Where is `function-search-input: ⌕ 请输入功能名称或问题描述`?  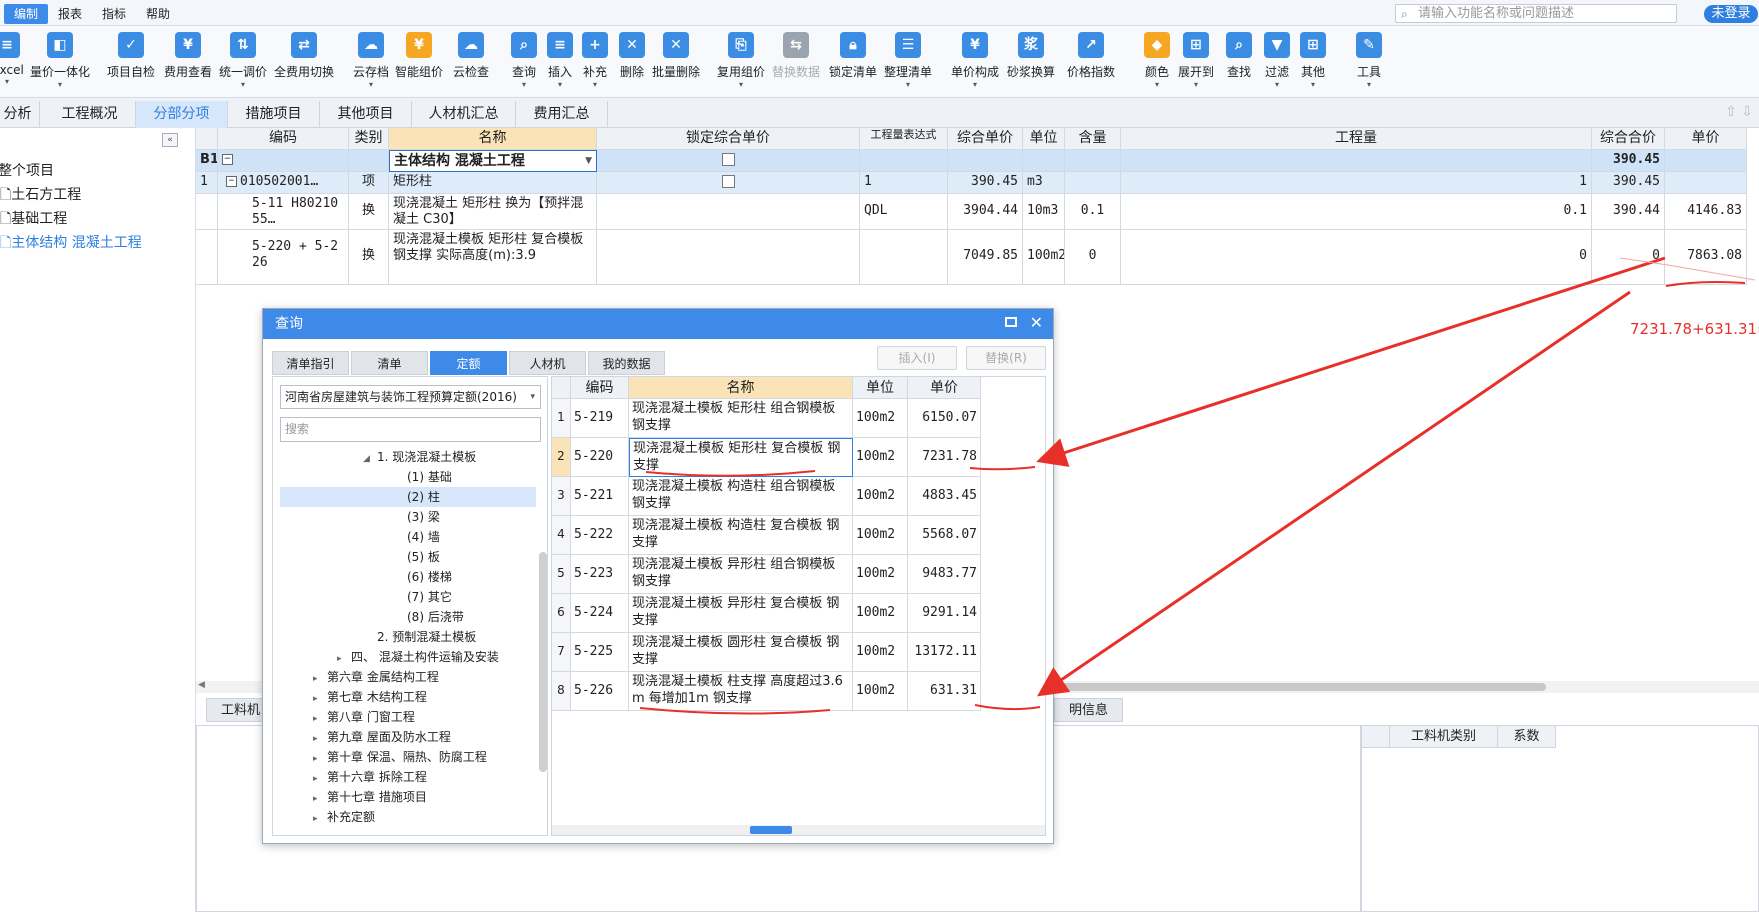 function-search-input: ⌕ 请输入功能名称或问题描述 is located at coordinates (1536, 13).